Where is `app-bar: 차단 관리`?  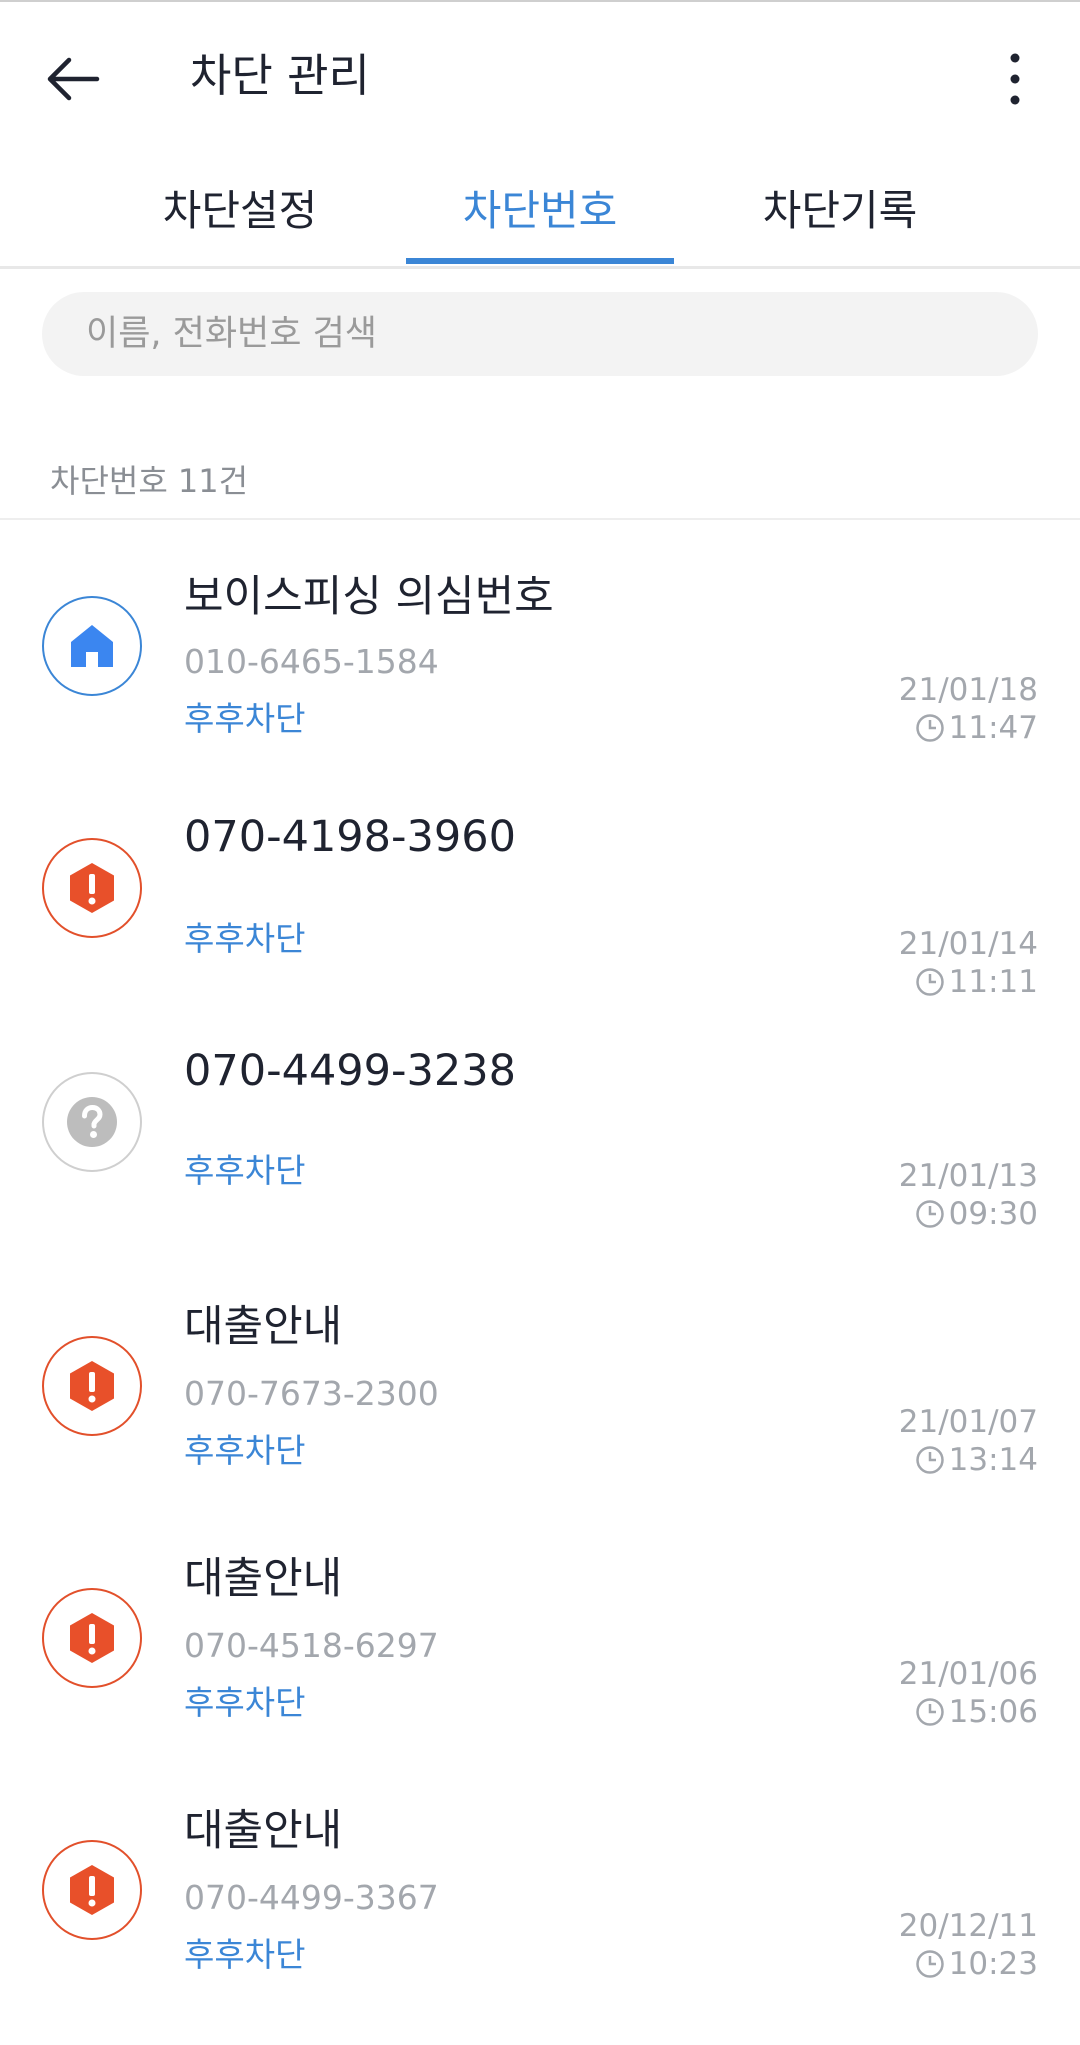 app-bar: 차단 관리 is located at coordinates (540, 75).